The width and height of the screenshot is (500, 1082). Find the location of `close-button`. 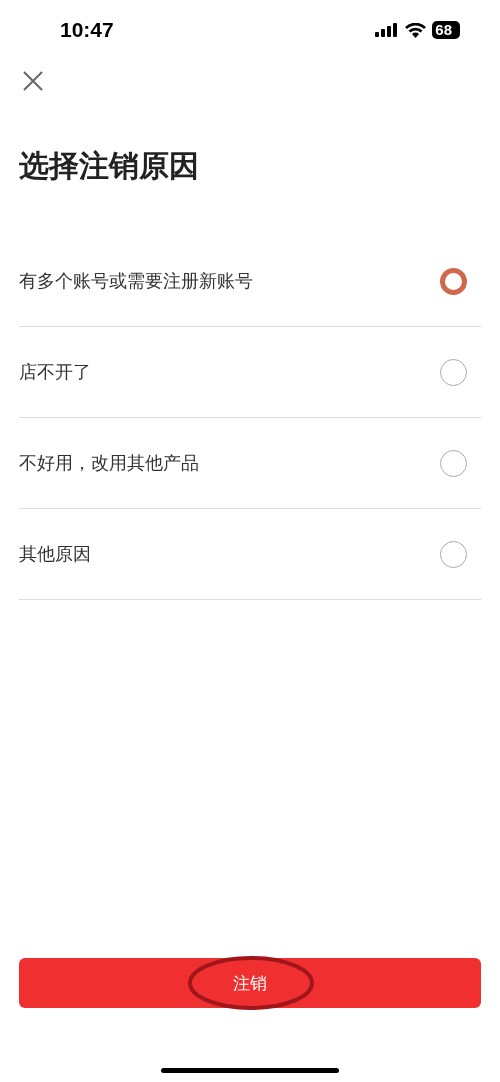

close-button is located at coordinates (33, 81).